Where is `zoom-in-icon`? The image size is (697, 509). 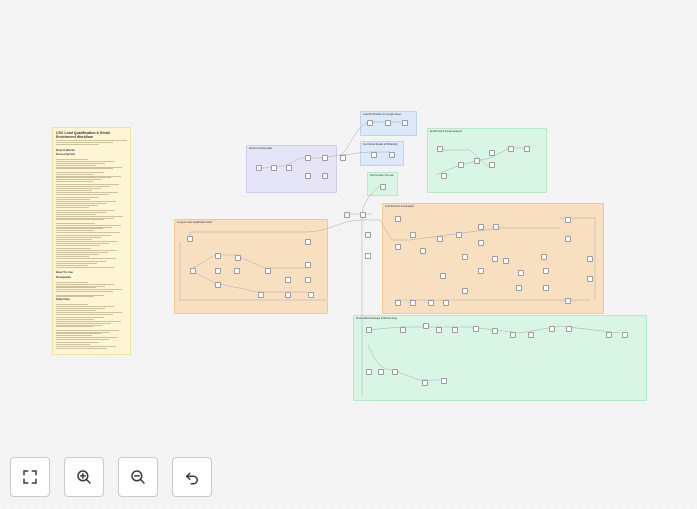 zoom-in-icon is located at coordinates (84, 477).